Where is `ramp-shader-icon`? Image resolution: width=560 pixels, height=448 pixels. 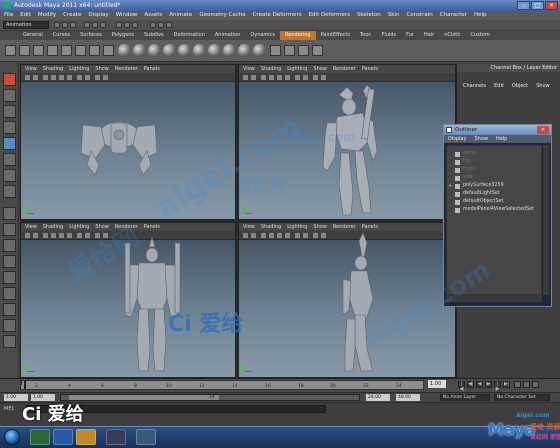
ramp-shader-icon is located at coordinates (214, 50).